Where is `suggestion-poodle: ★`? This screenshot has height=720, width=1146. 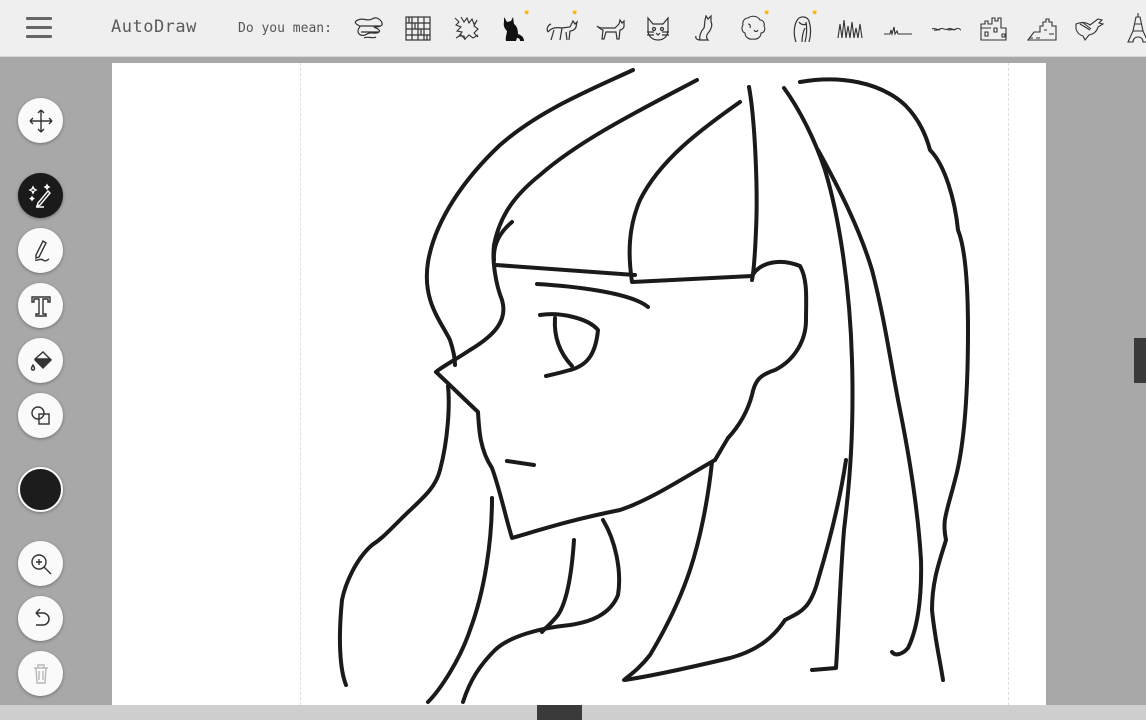 suggestion-poodle: ★ is located at coordinates (754, 28).